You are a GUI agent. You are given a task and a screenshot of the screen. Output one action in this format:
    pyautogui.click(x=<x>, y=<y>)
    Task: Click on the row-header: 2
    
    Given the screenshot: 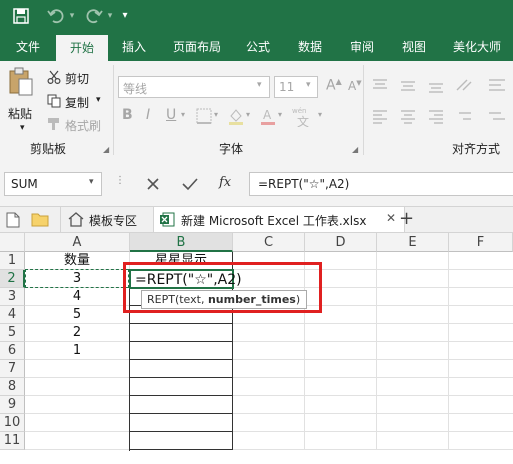 What is the action you would take?
    pyautogui.click(x=12, y=279)
    